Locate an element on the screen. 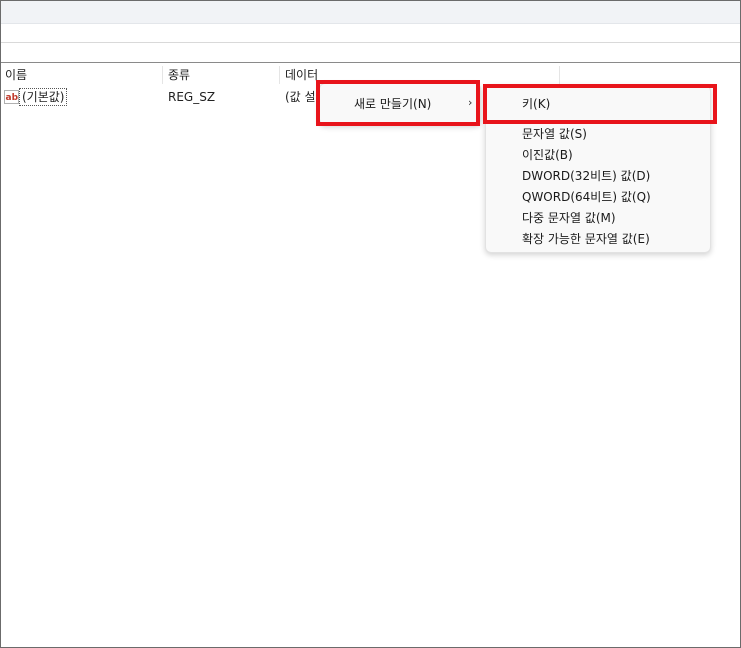 Image resolution: width=741 pixels, height=648 pixels. submenu-item-multi-string-value: 다중 문자열 값(M) is located at coordinates (569, 218).